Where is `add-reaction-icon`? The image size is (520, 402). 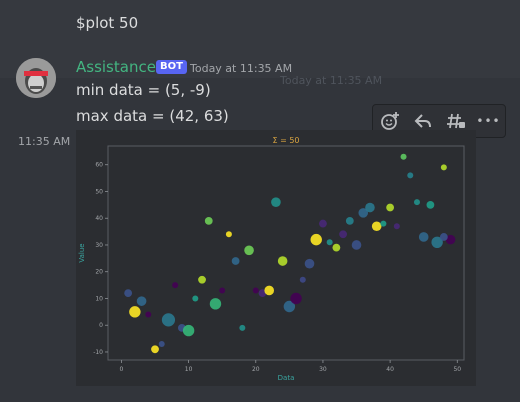
add-reaction-icon is located at coordinates (389, 121).